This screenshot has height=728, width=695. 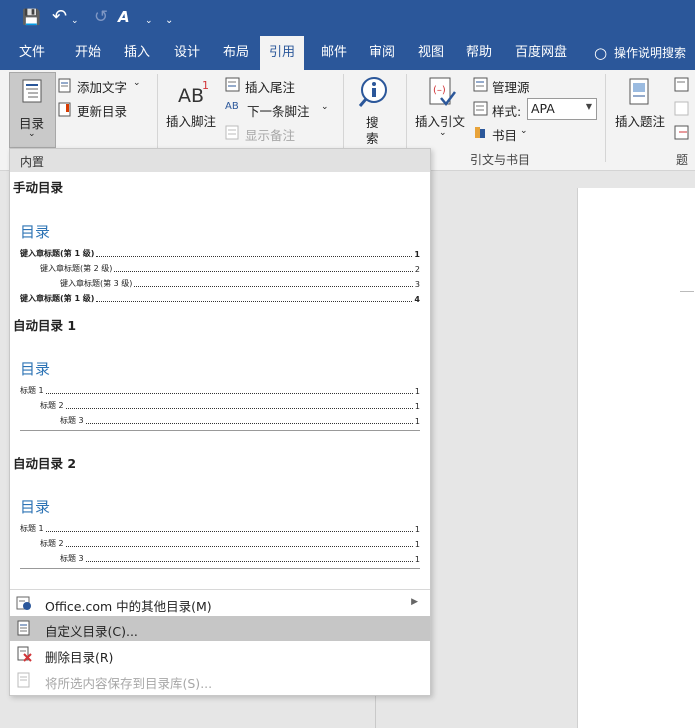 I want to click on update-table-icon, so click(x=681, y=108).